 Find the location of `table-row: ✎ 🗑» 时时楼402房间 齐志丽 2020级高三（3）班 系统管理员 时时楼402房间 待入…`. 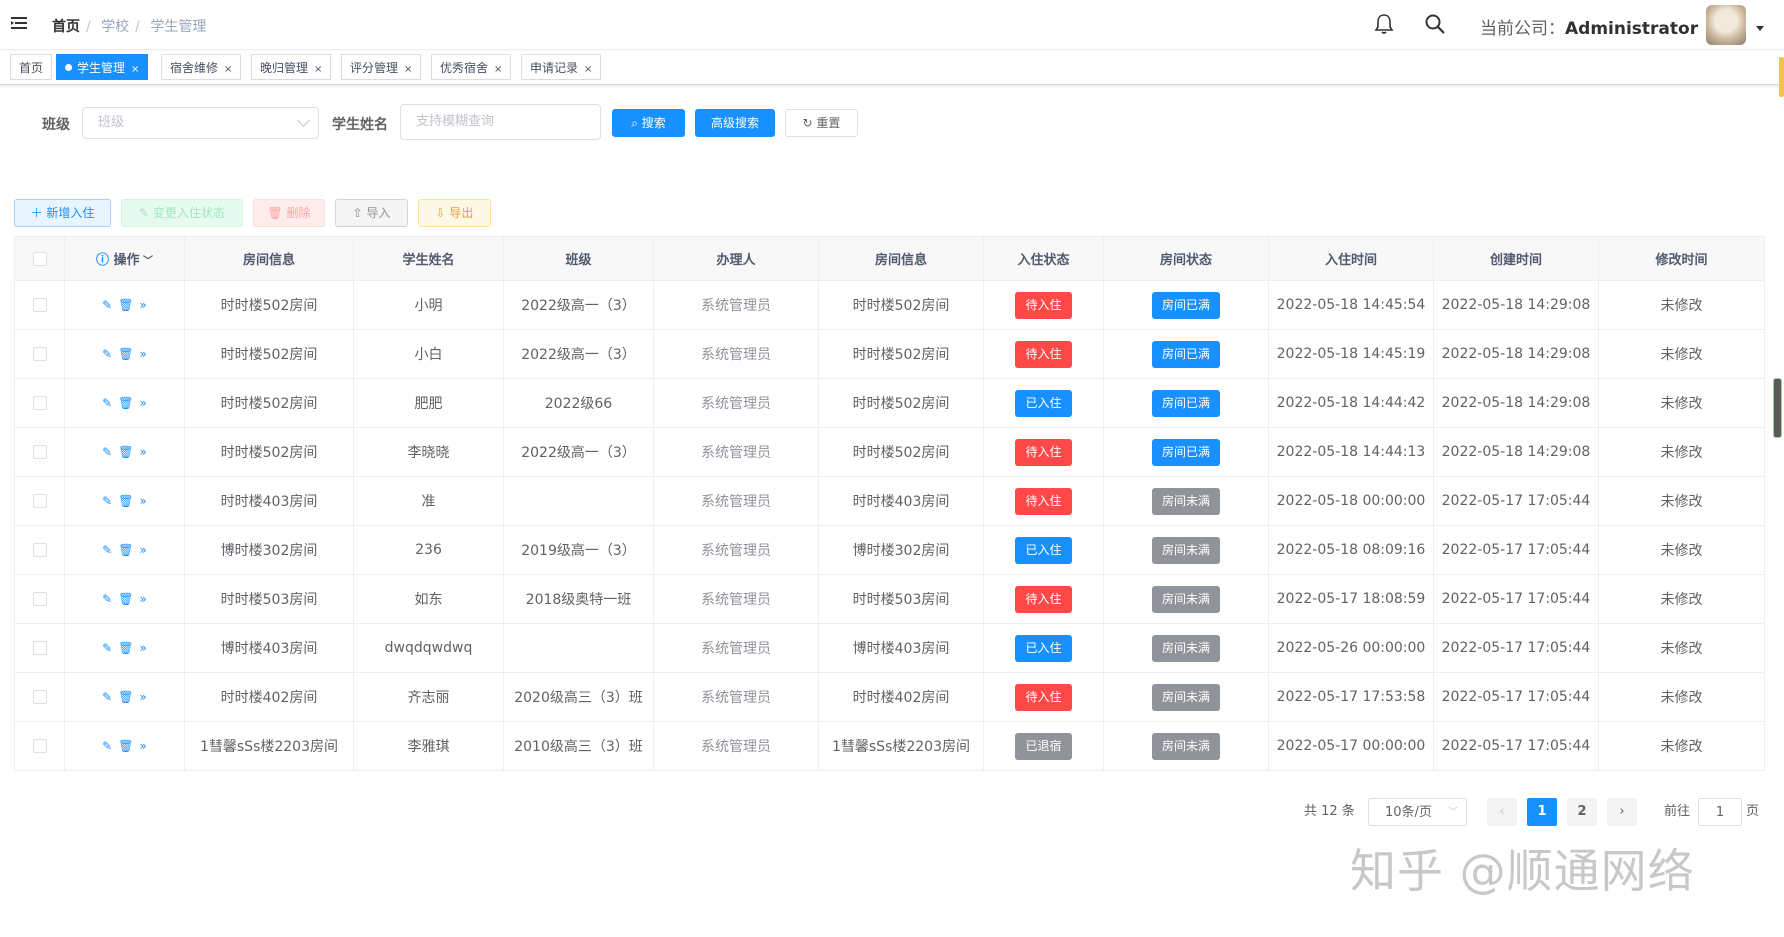

table-row: ✎ 🗑» 时时楼402房间 齐志丽 2020级高三（3）班 系统管理员 时时楼402房间 待入… is located at coordinates (889, 697).